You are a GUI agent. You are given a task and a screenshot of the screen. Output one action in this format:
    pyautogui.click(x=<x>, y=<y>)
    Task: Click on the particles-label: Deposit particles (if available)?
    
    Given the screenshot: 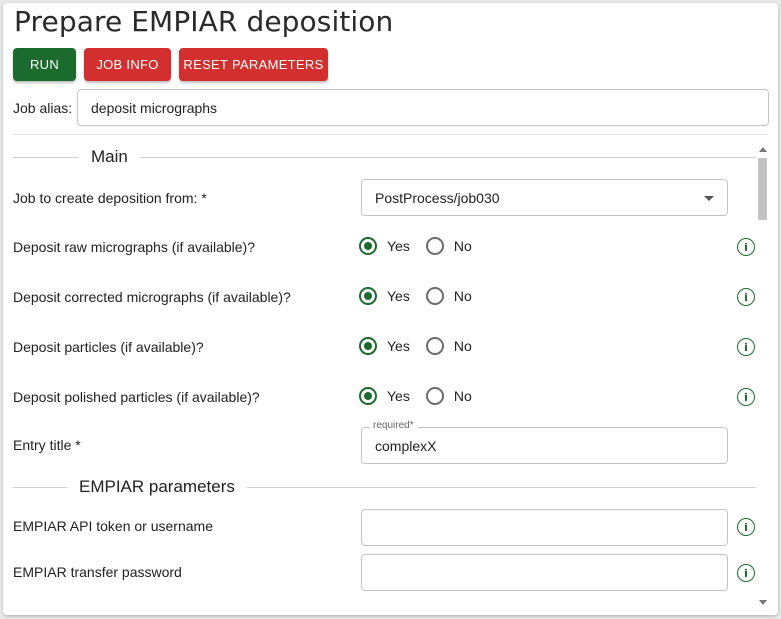 What is the action you would take?
    pyautogui.click(x=108, y=347)
    